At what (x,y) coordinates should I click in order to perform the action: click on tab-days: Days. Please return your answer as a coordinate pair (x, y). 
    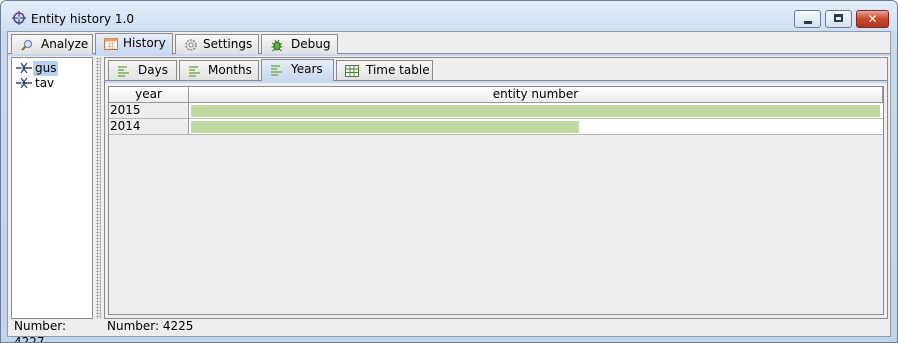
    Looking at the image, I should click on (142, 70).